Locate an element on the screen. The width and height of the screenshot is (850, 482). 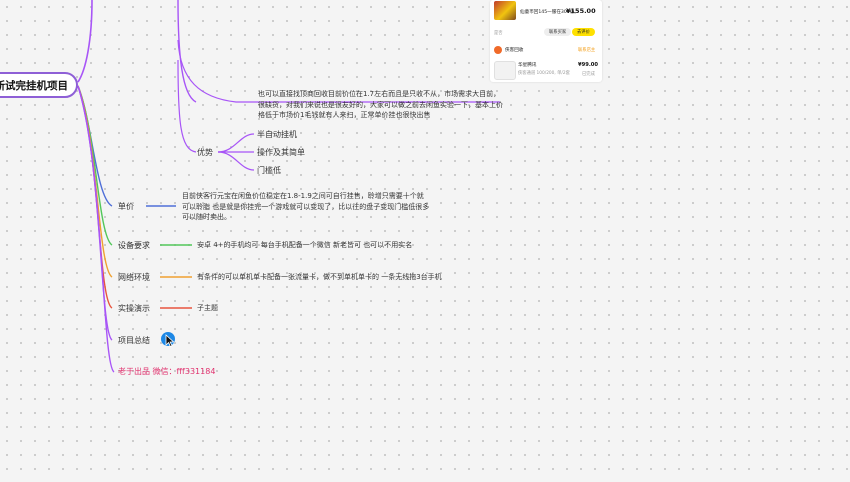
connector-top-left is located at coordinates (85, 41).